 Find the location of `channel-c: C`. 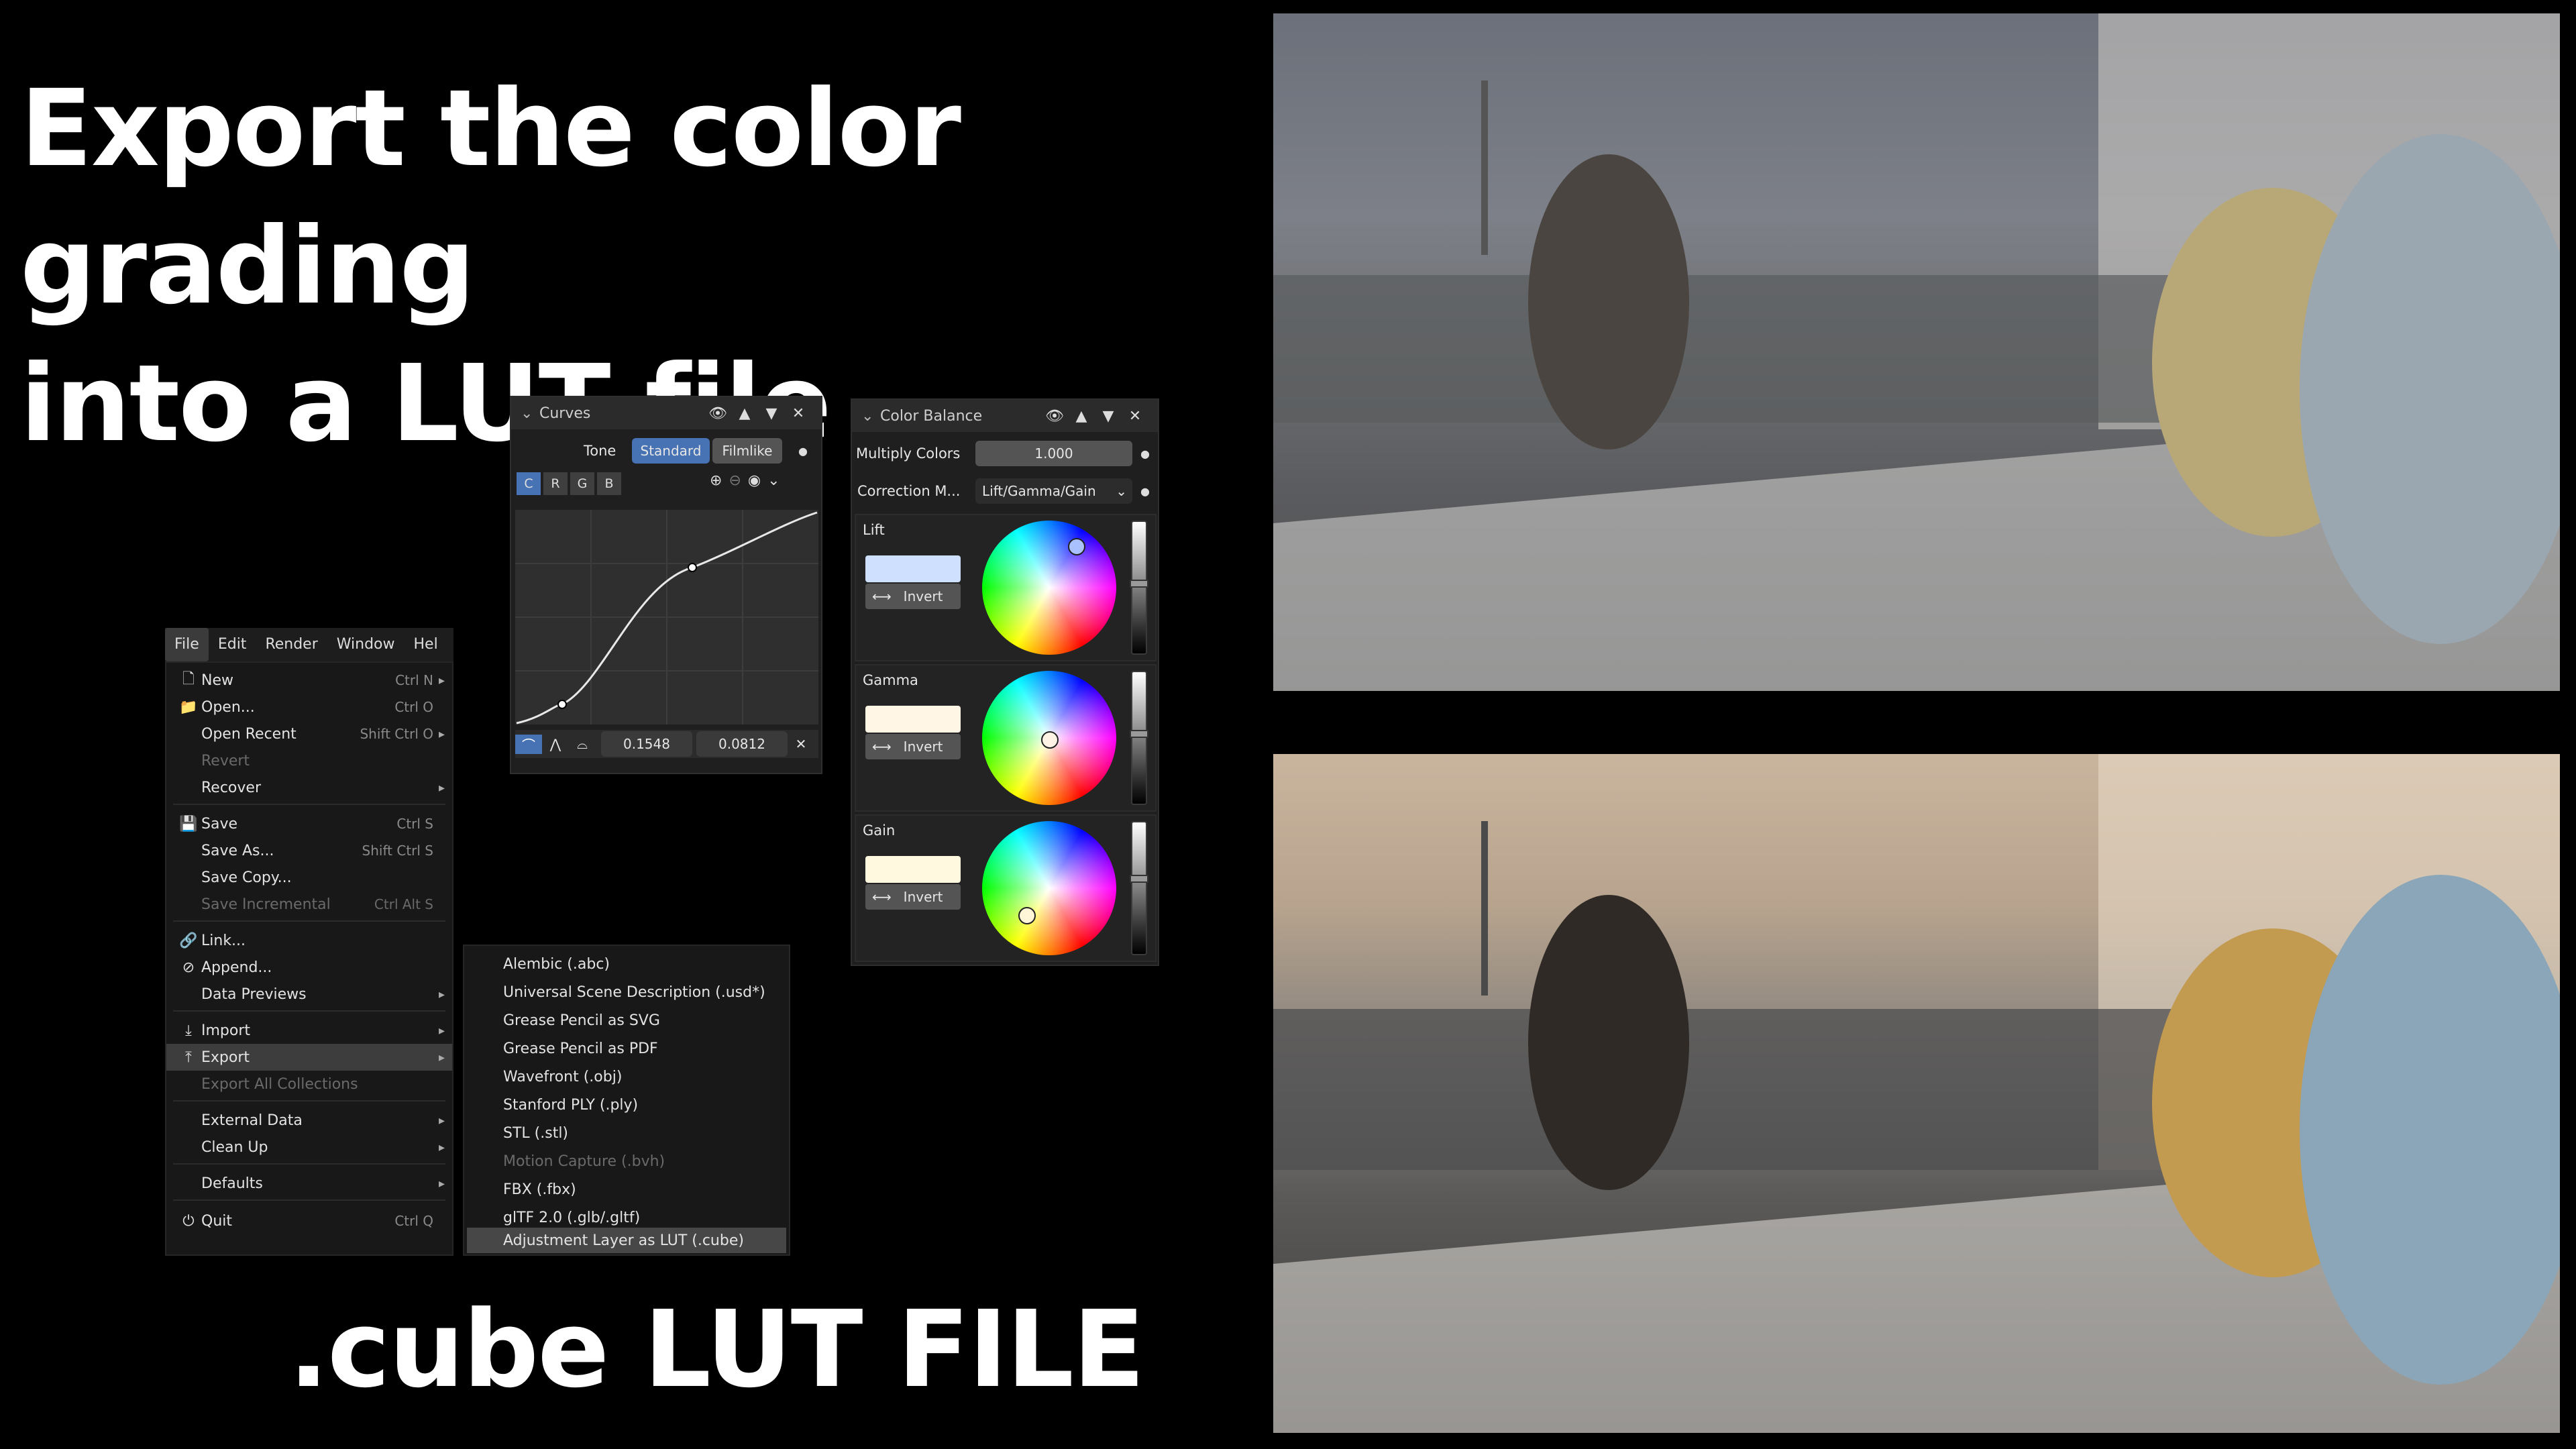

channel-c: C is located at coordinates (529, 483).